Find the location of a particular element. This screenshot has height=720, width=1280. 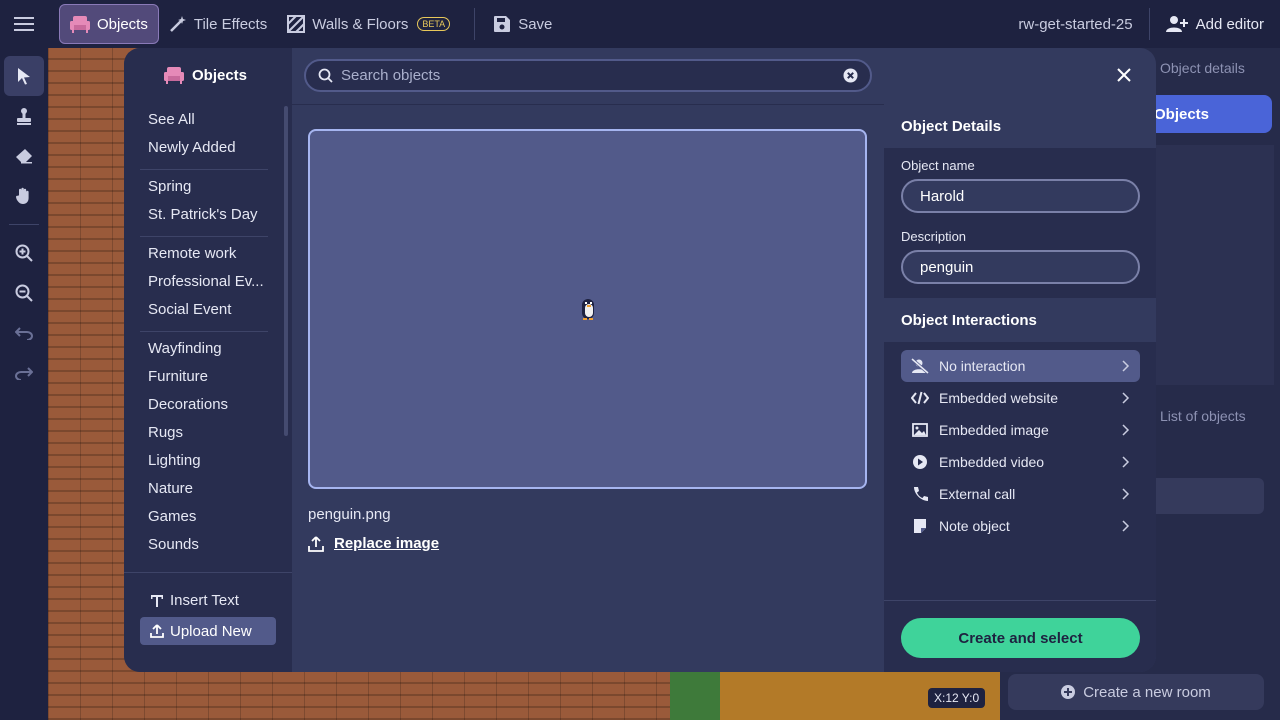

undo-icon is located at coordinates (24, 333).